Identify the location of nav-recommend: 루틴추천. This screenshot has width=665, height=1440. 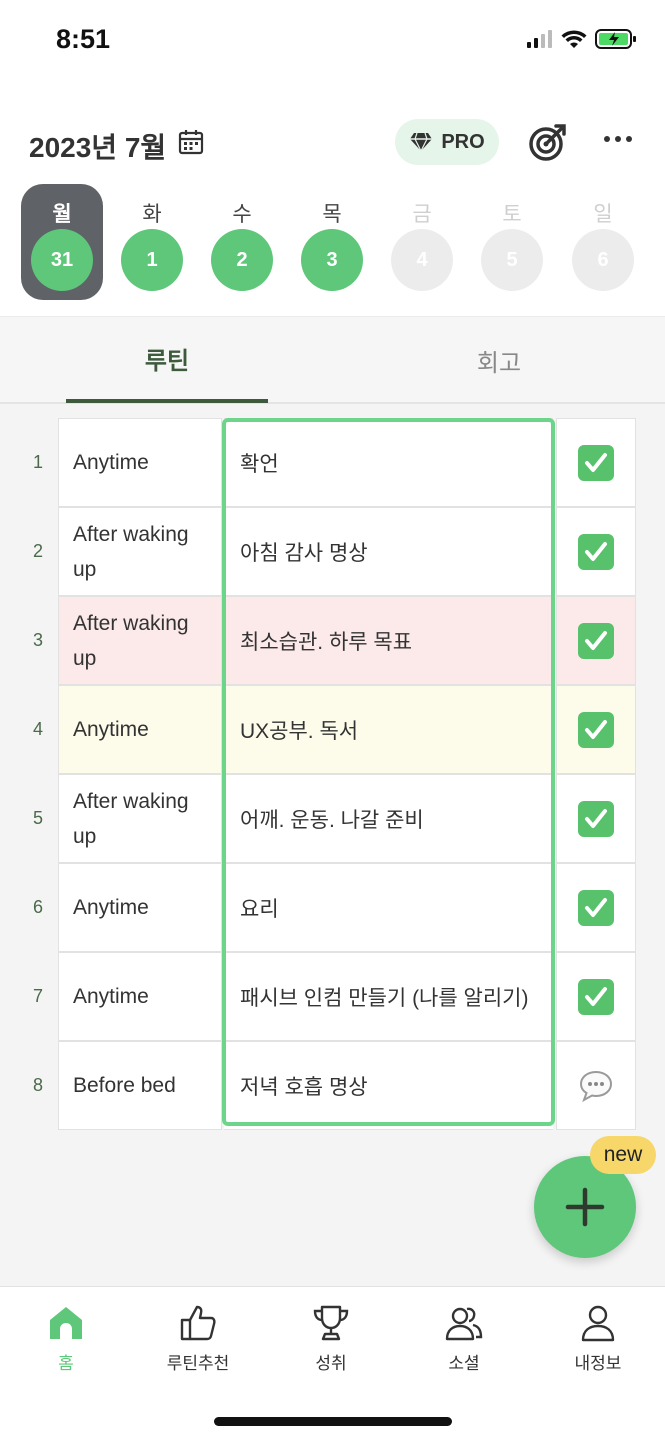
(198, 1338).